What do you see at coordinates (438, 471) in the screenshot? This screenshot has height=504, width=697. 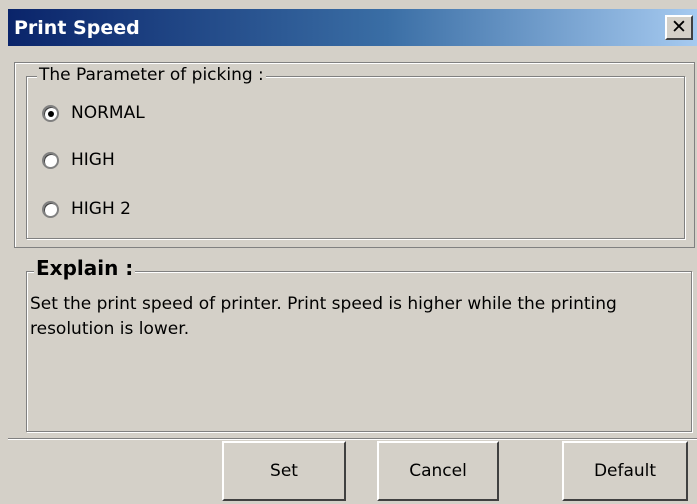 I see `cancel-button: Cancel` at bounding box center [438, 471].